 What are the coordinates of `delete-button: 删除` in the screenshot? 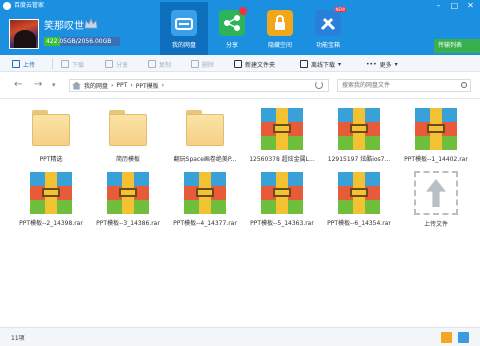 It's located at (202, 64).